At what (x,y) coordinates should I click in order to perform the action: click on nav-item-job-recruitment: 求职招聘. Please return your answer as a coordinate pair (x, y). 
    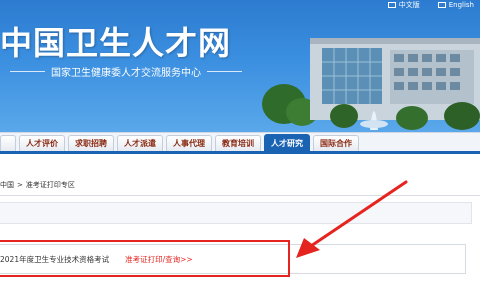
    Looking at the image, I should click on (91, 143).